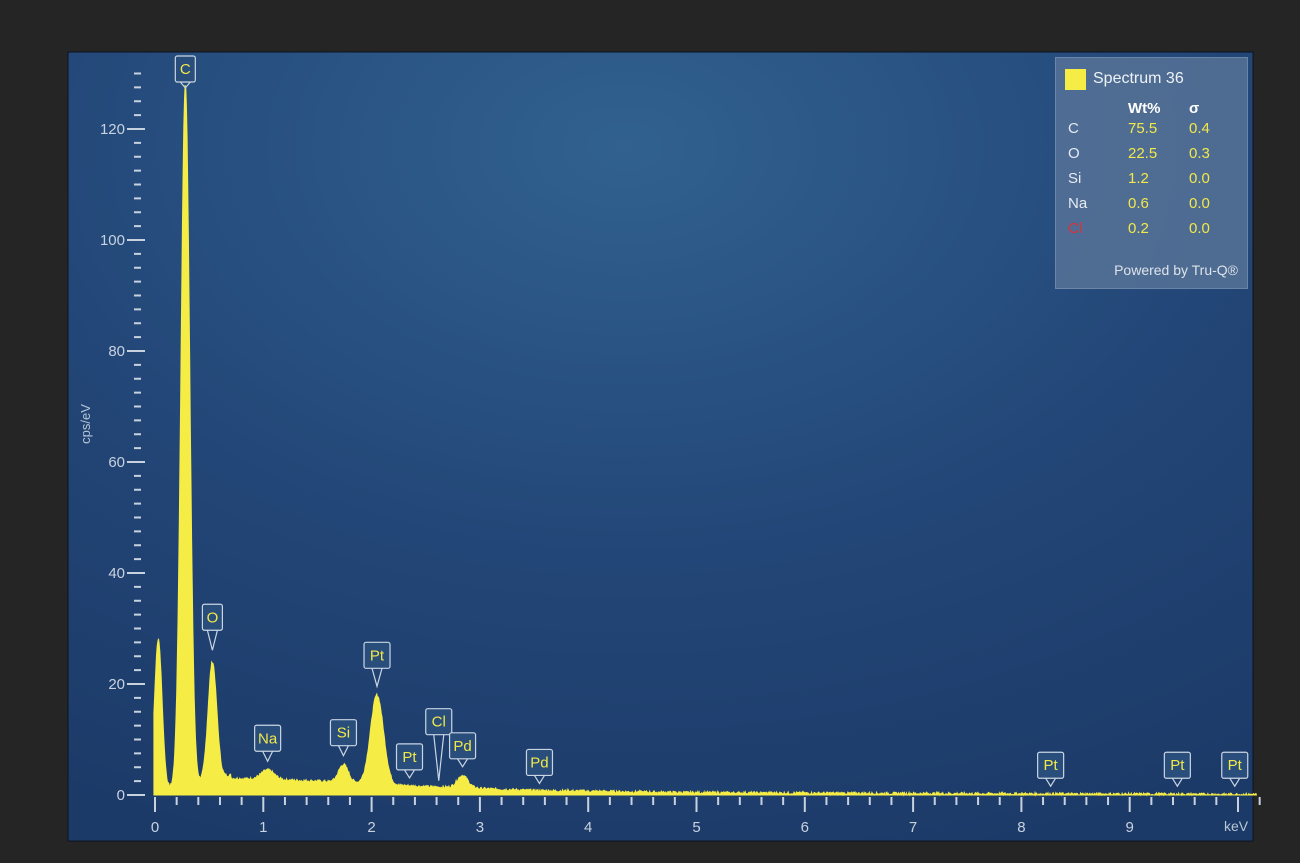  Describe the element at coordinates (116, 462) in the screenshot. I see `y-tick-label: 60` at that location.